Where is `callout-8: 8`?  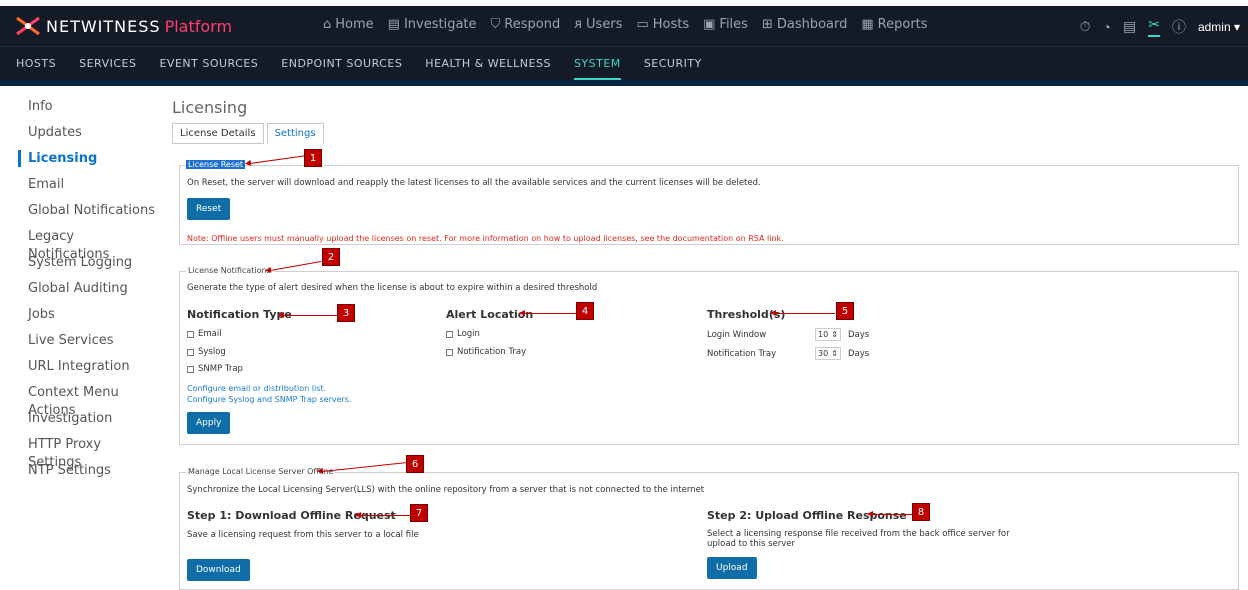 callout-8: 8 is located at coordinates (921, 512).